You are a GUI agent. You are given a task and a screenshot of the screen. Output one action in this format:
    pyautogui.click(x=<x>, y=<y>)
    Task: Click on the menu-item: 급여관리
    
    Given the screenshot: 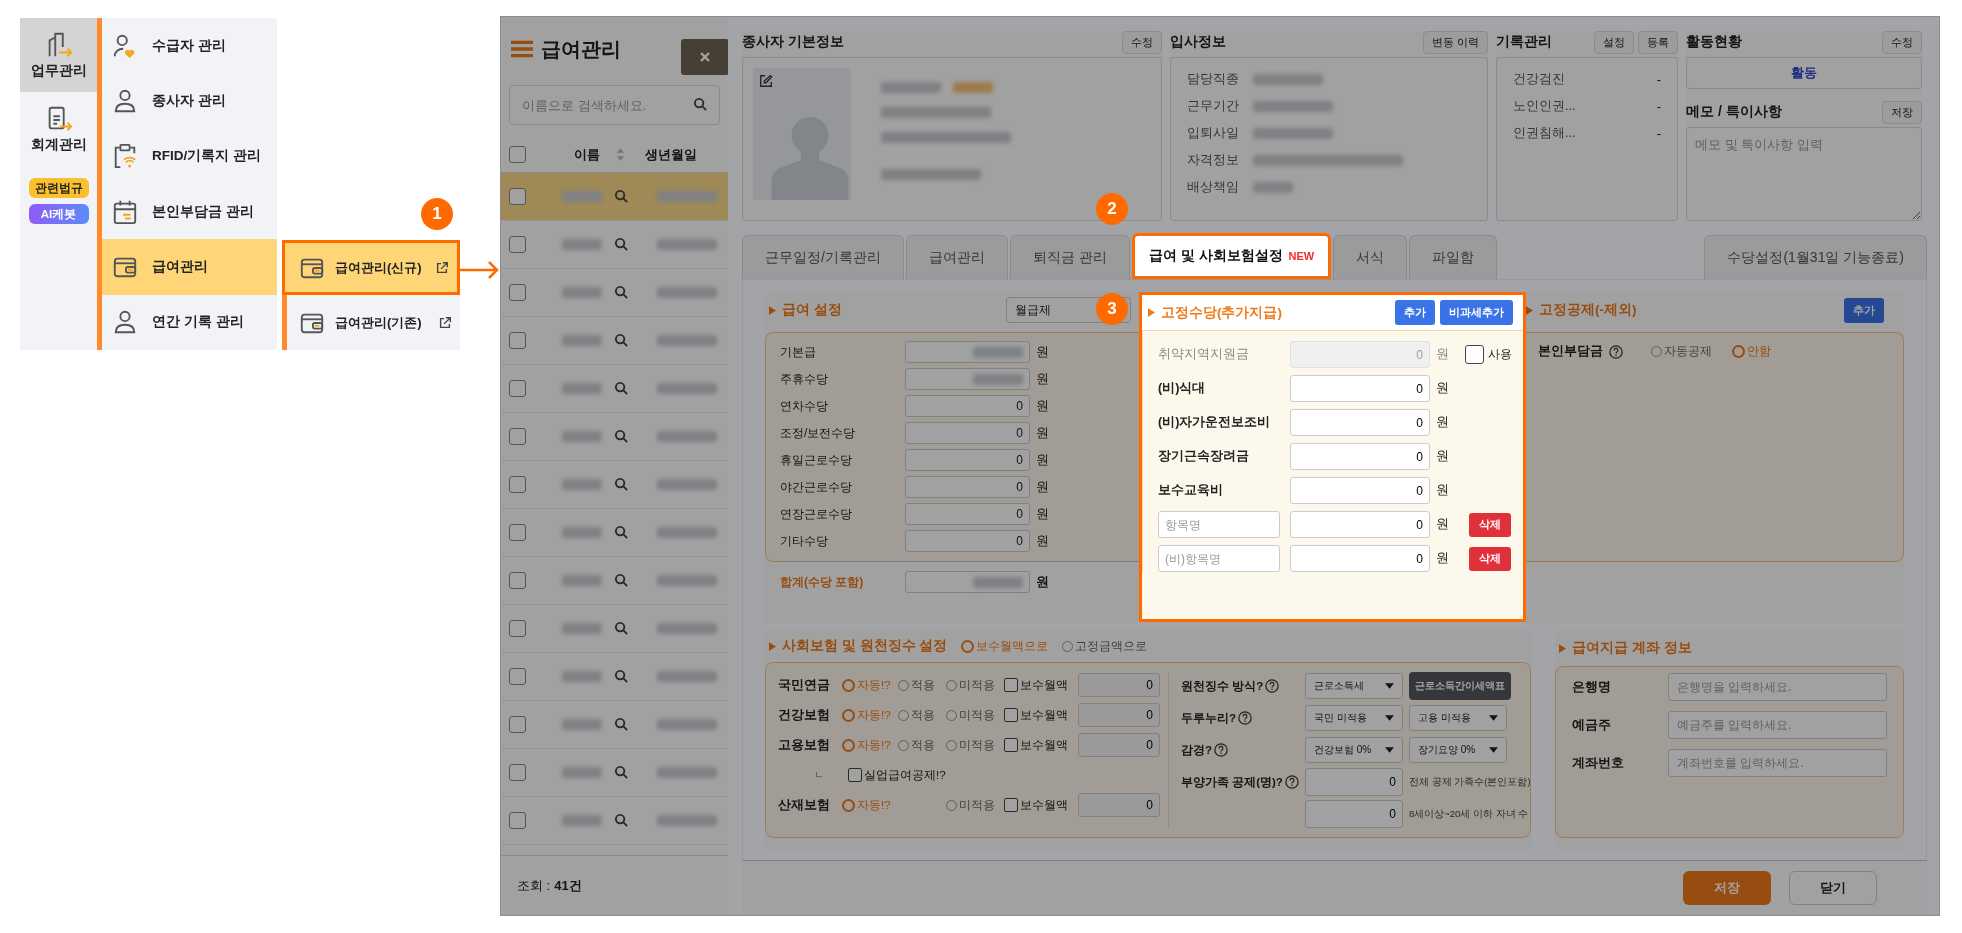 What is the action you would take?
    pyautogui.click(x=189, y=267)
    